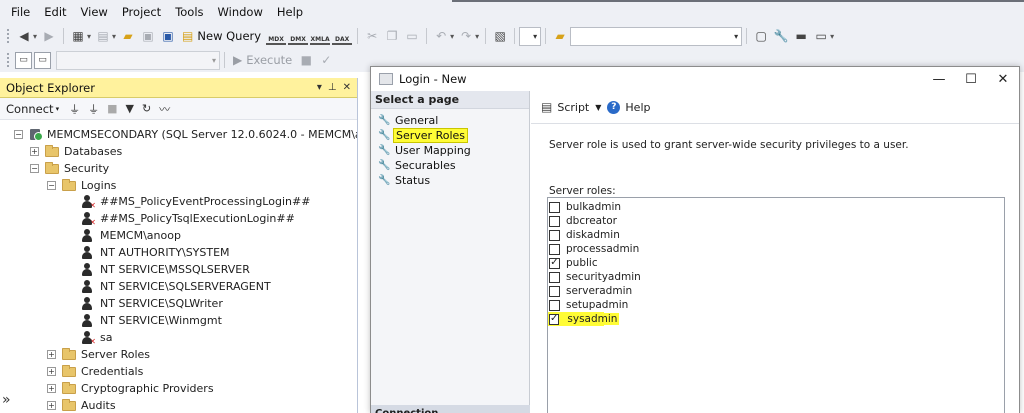  Describe the element at coordinates (138, 60) in the screenshot. I see `available-databases-combo: ▾` at that location.